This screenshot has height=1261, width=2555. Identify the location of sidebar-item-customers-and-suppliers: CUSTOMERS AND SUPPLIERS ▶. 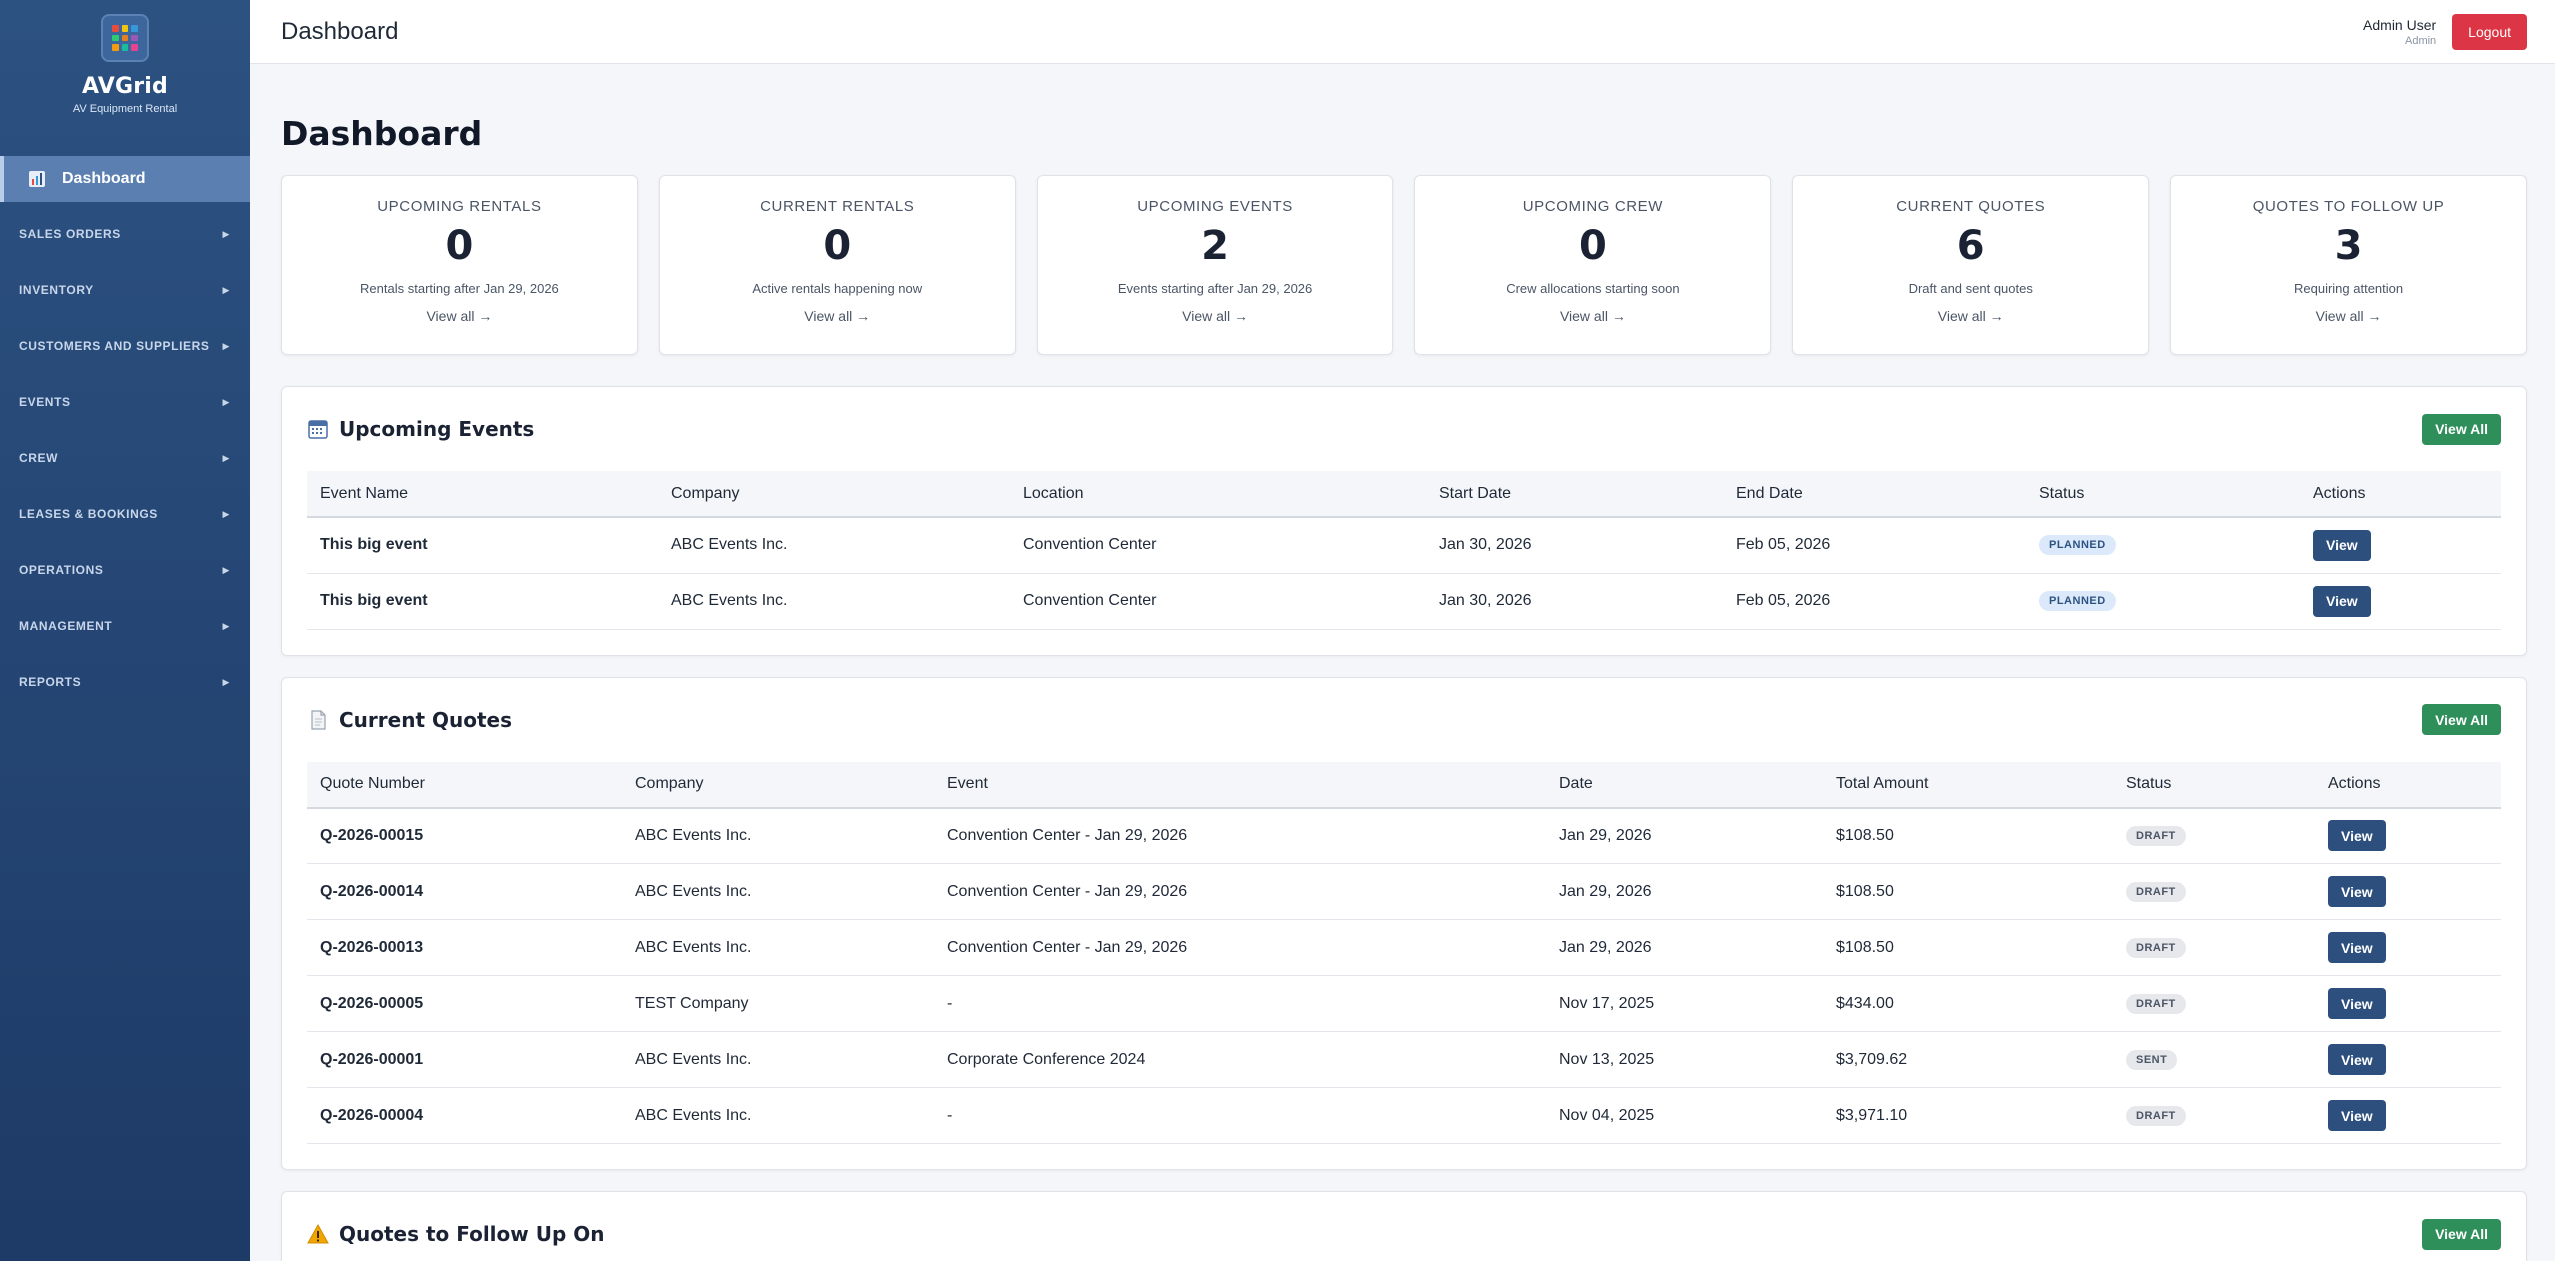
(125, 346).